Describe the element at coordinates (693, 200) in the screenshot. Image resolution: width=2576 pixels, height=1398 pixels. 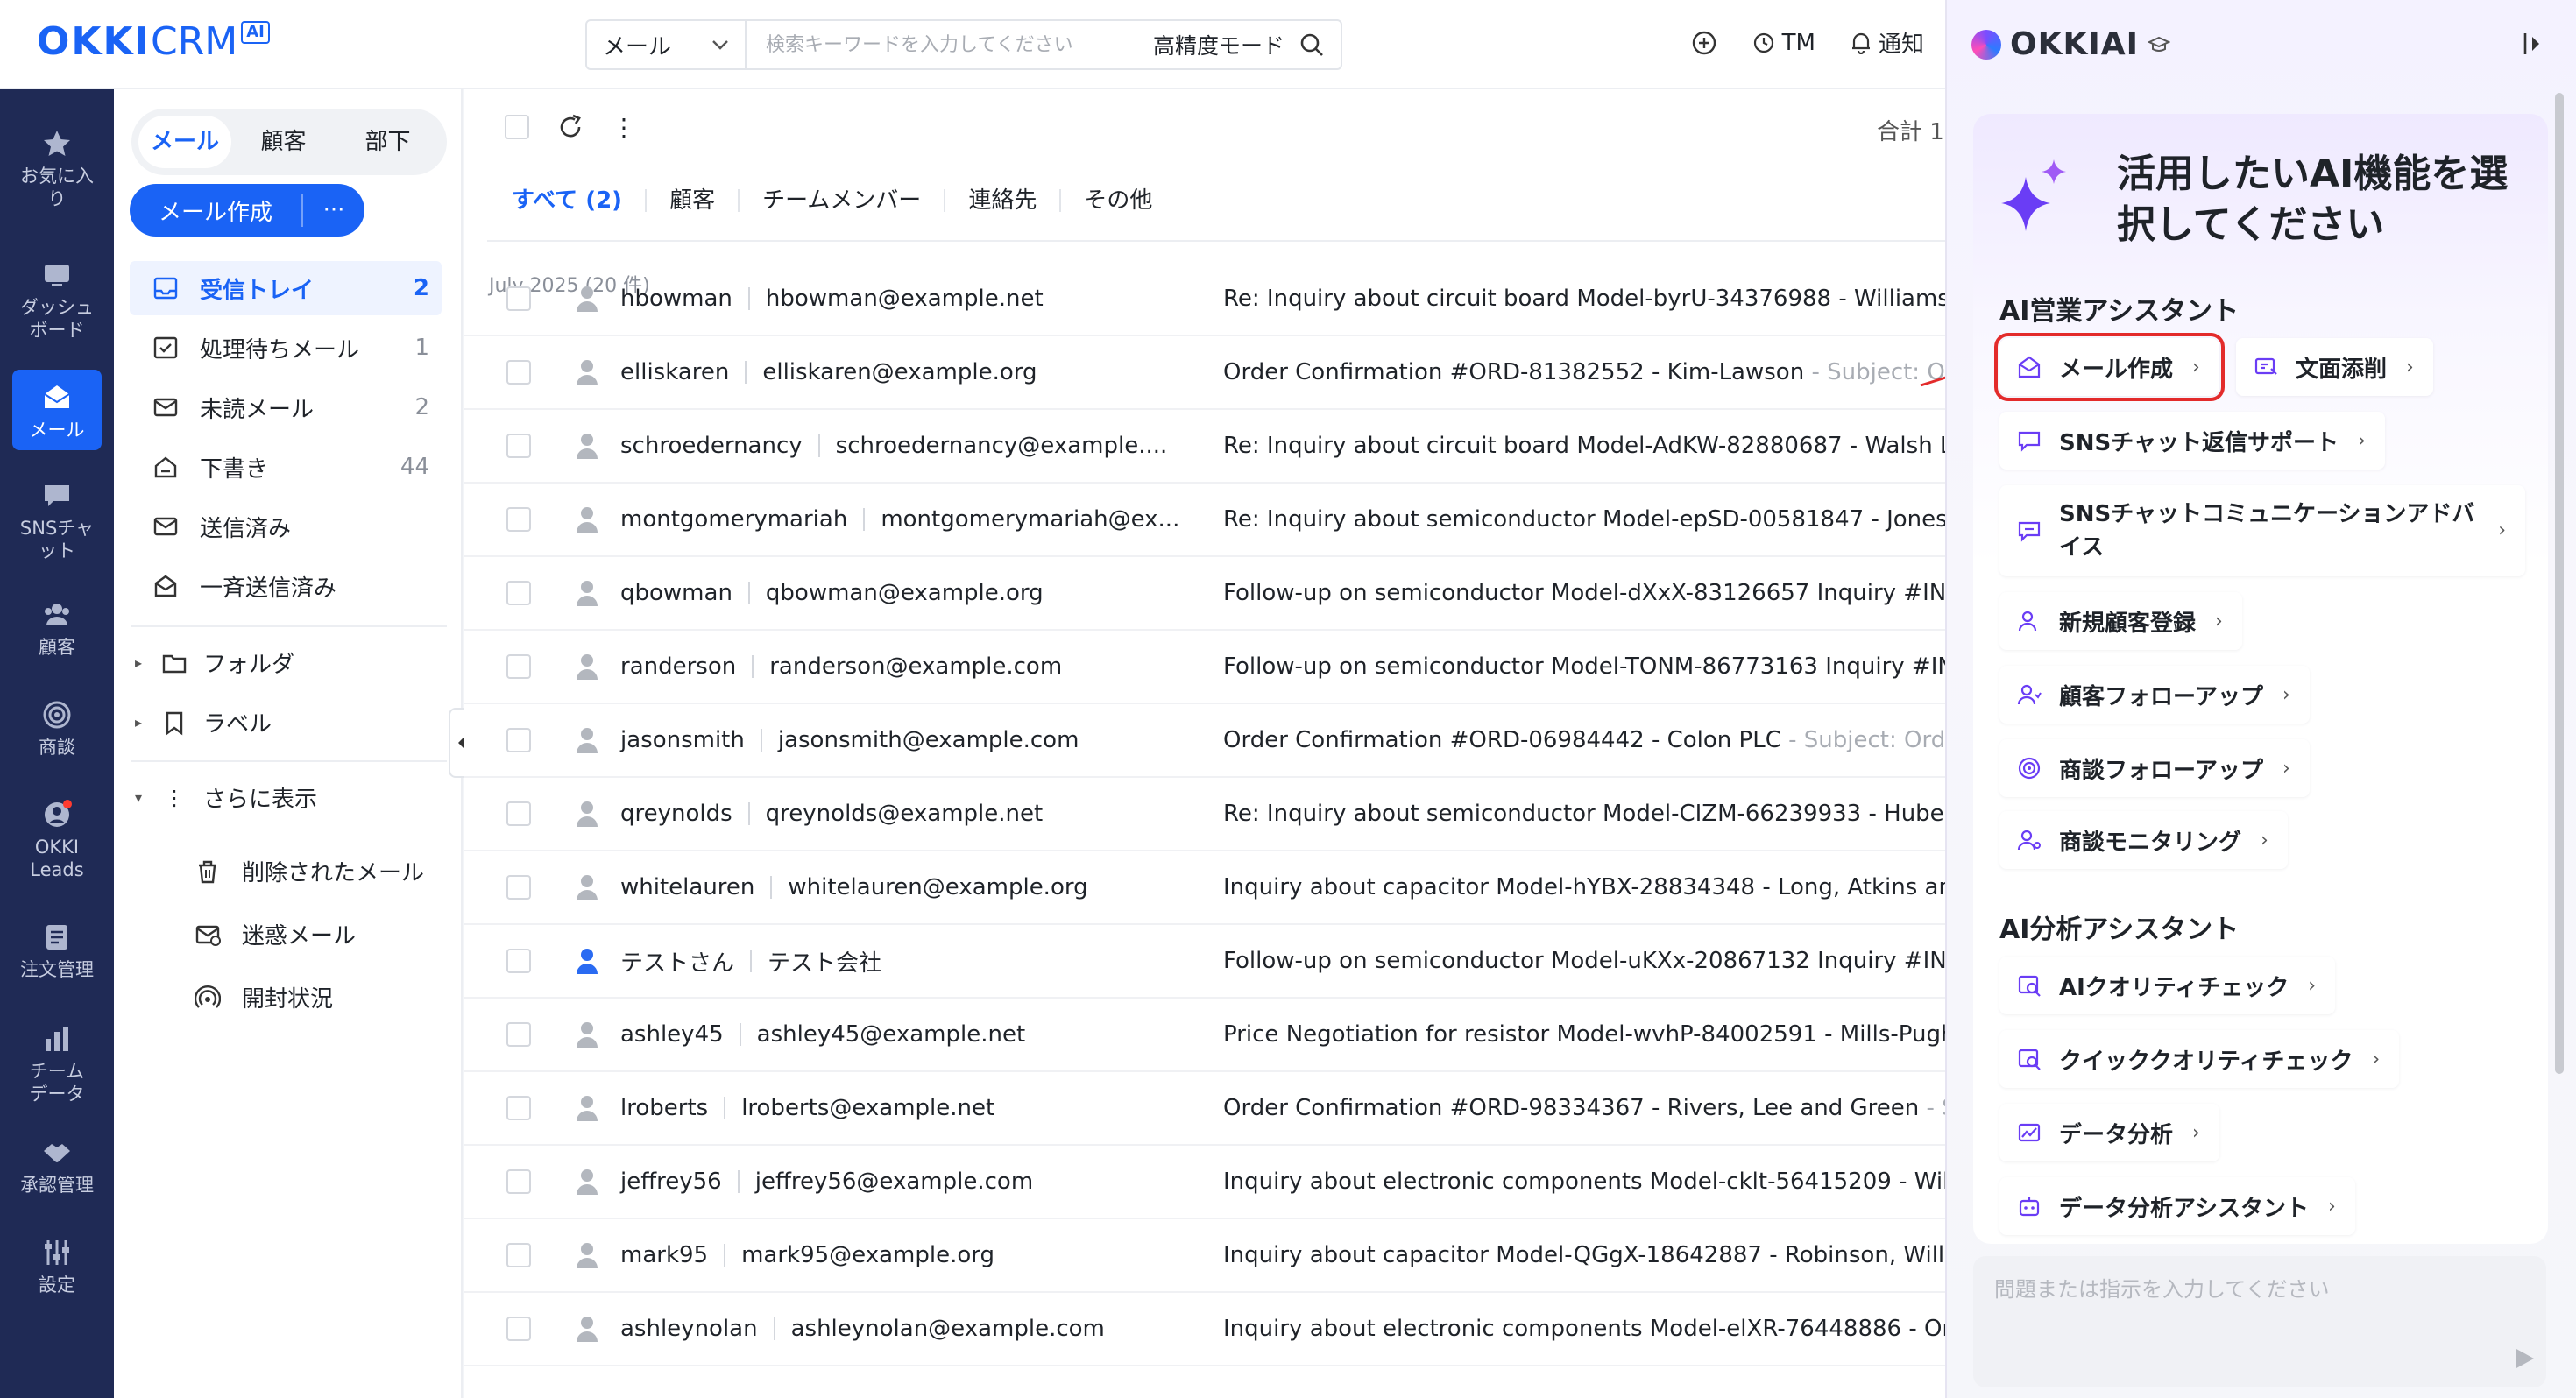
I see `filter-tab-customers: 顧客` at that location.